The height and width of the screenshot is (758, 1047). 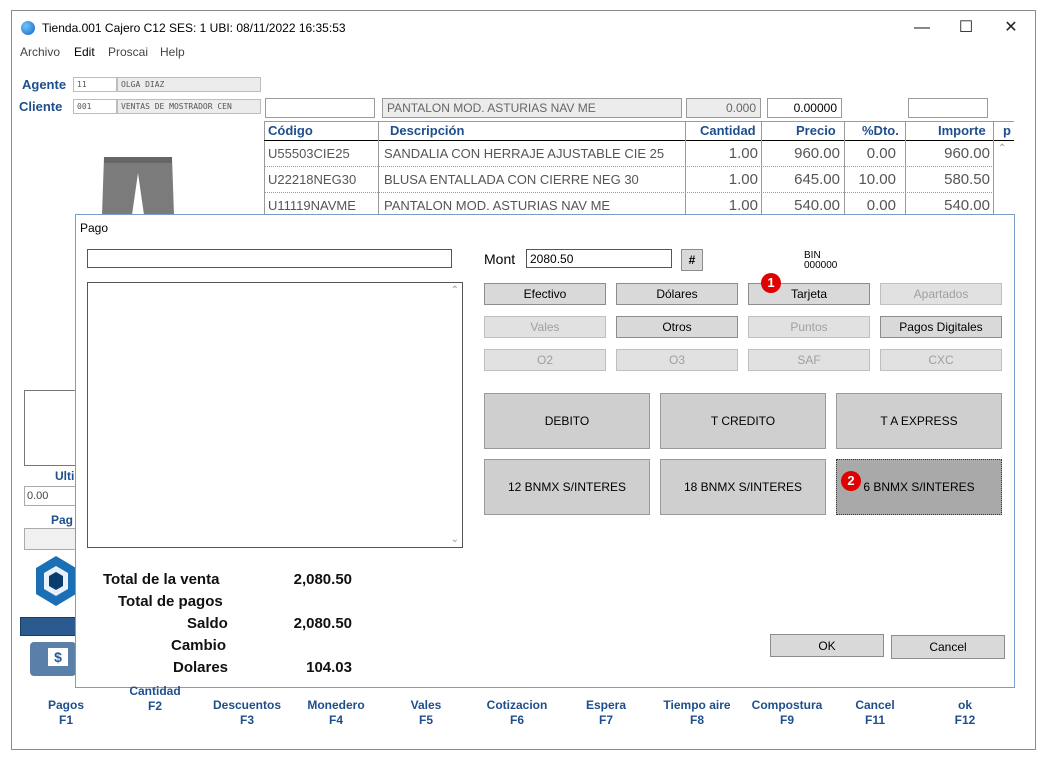 I want to click on row1-dto: 0.00, so click(x=872, y=153).